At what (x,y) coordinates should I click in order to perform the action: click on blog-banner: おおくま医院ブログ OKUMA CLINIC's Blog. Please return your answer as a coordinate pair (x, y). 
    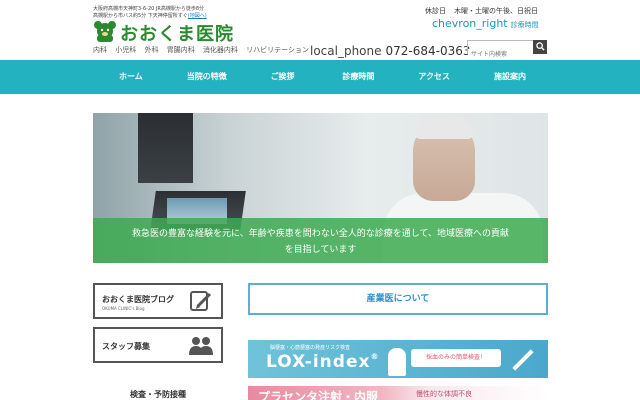
    Looking at the image, I should click on (158, 301).